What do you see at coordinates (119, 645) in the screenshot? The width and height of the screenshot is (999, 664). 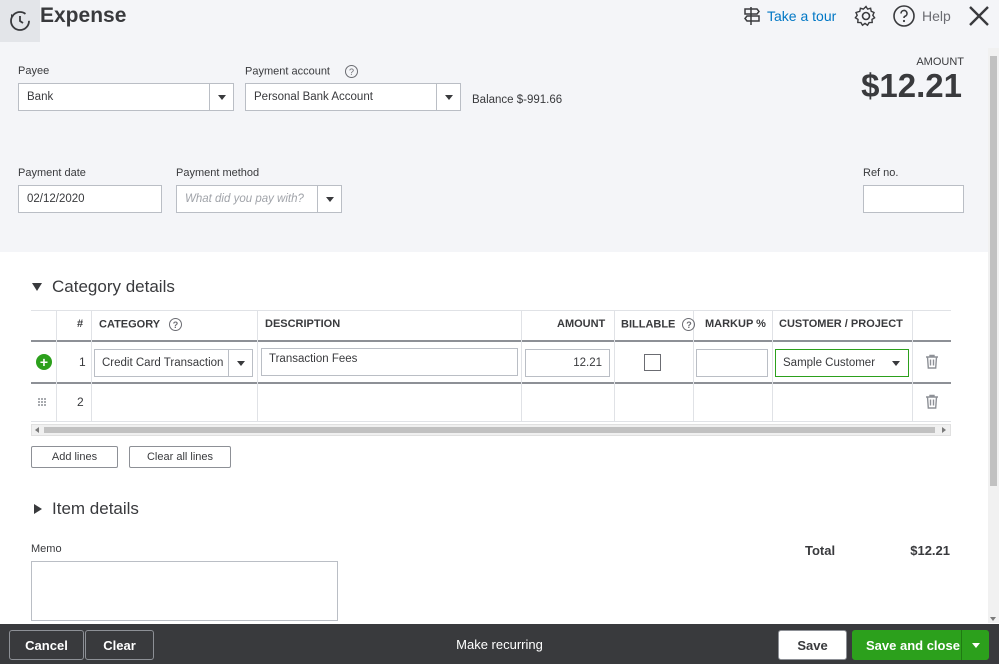 I see `clear-button: Clear` at bounding box center [119, 645].